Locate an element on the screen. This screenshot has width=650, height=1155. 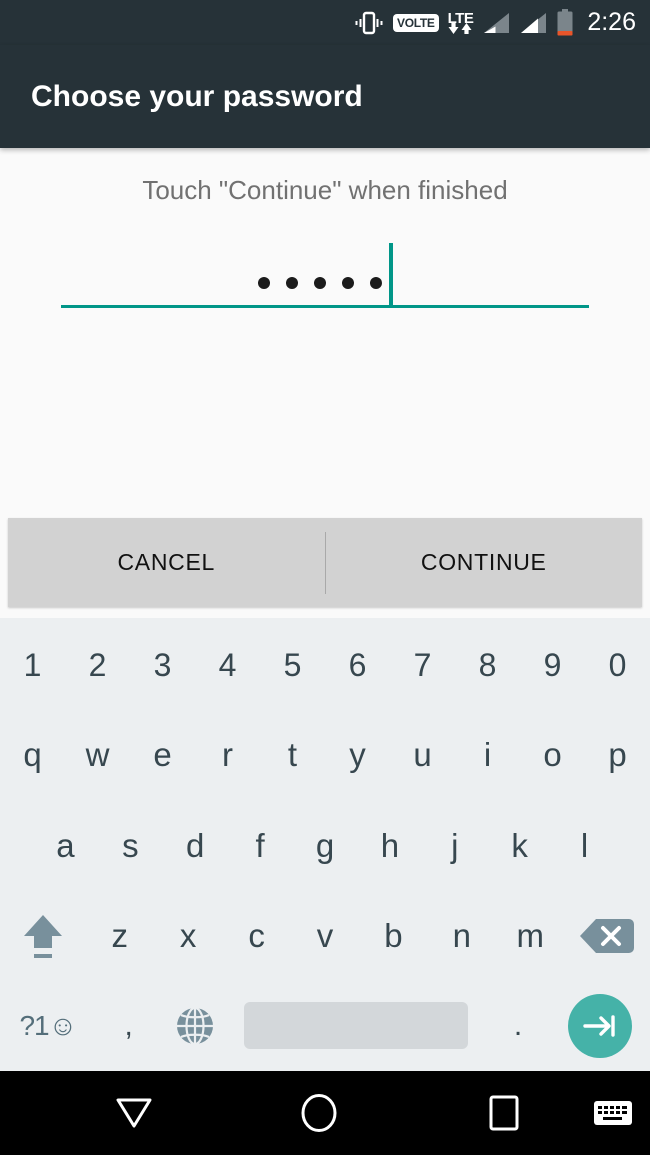
key-l: l is located at coordinates (584, 845).